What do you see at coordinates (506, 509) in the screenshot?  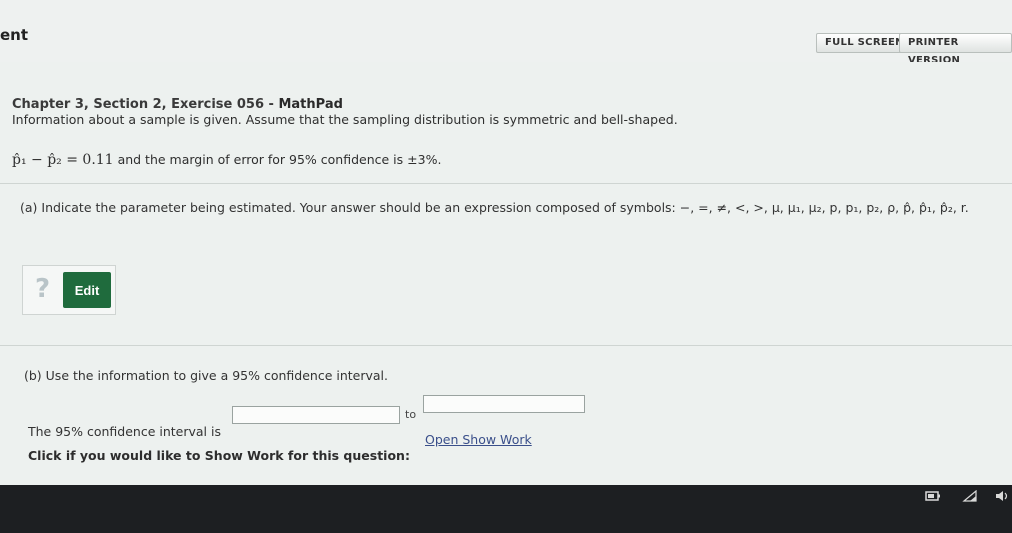 I see `taskbar` at bounding box center [506, 509].